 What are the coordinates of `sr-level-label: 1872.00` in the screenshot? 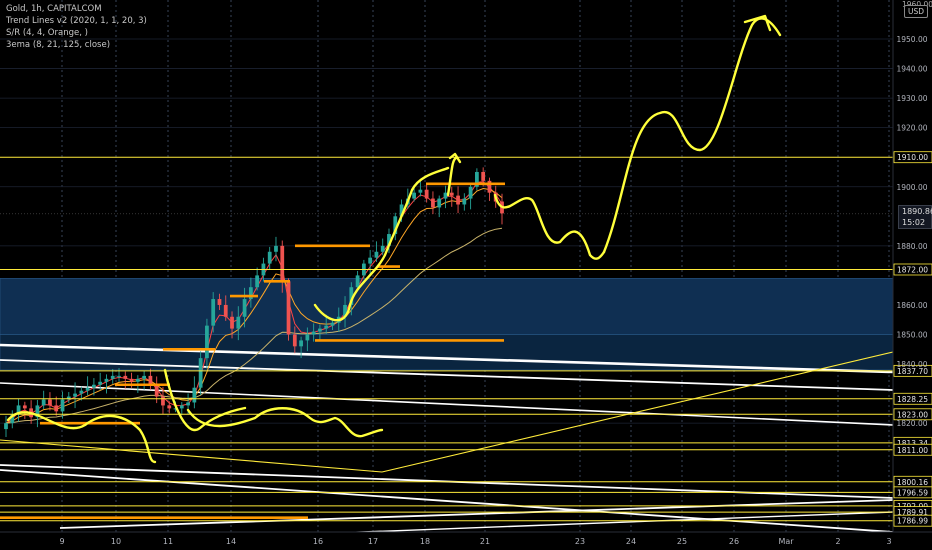 It's located at (912, 269).